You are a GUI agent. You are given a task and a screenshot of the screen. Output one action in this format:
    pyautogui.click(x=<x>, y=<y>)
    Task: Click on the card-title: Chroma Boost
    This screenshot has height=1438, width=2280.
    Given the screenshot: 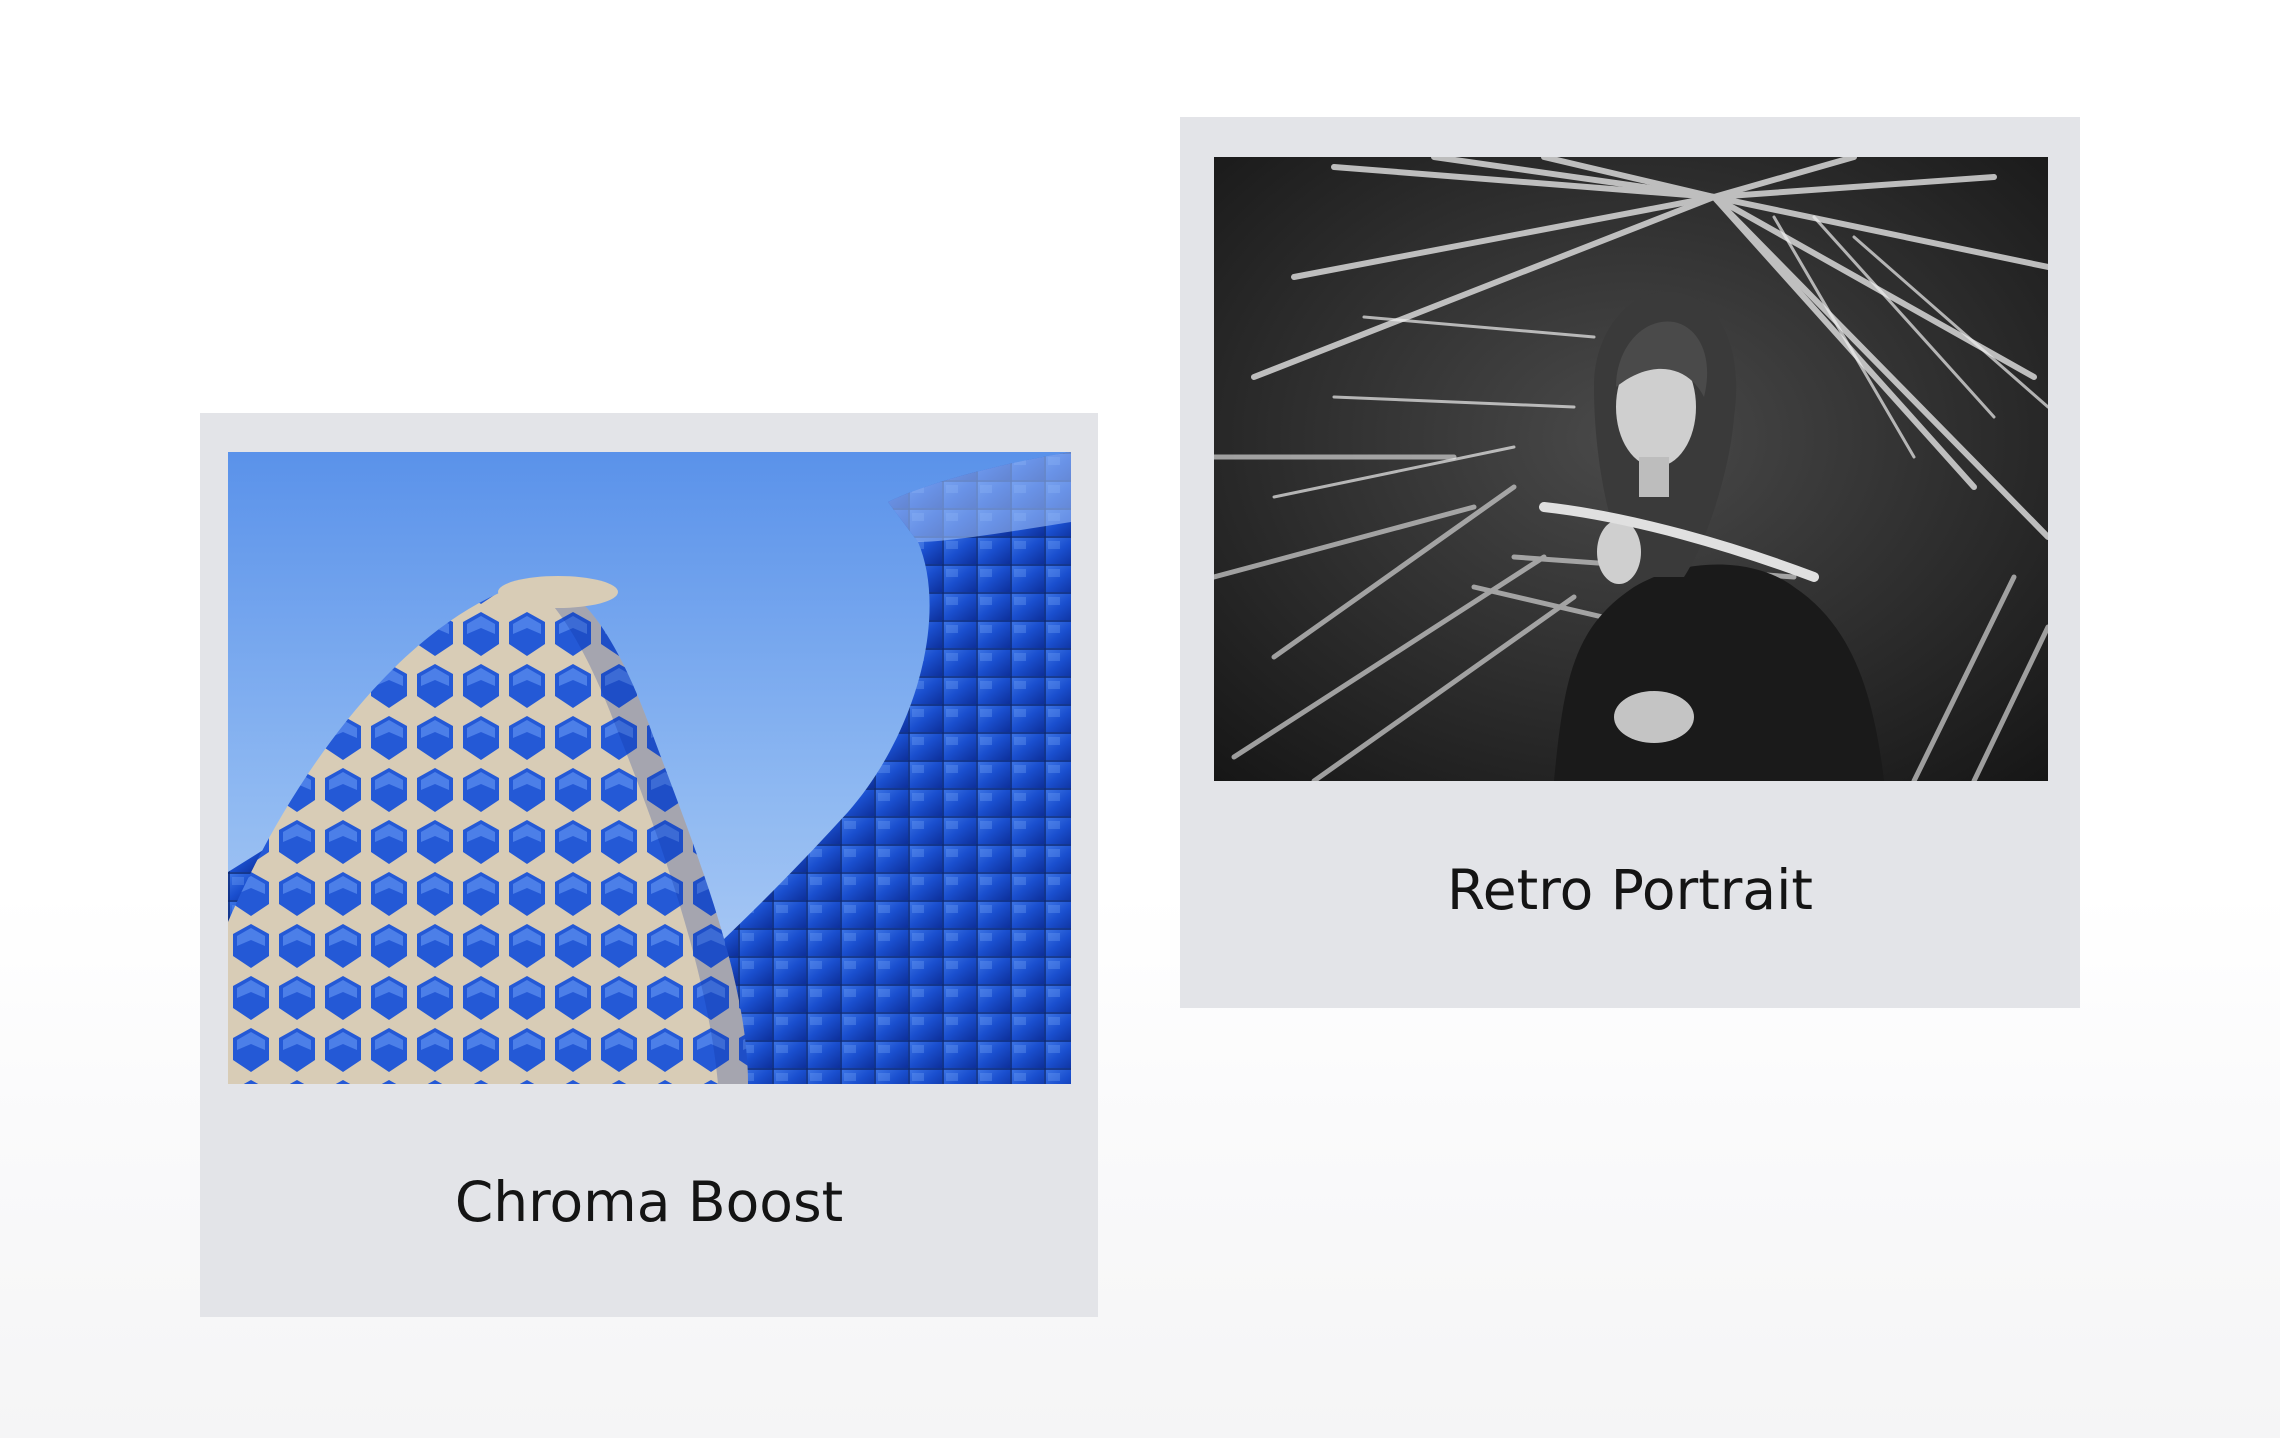 What is the action you would take?
    pyautogui.click(x=649, y=1202)
    